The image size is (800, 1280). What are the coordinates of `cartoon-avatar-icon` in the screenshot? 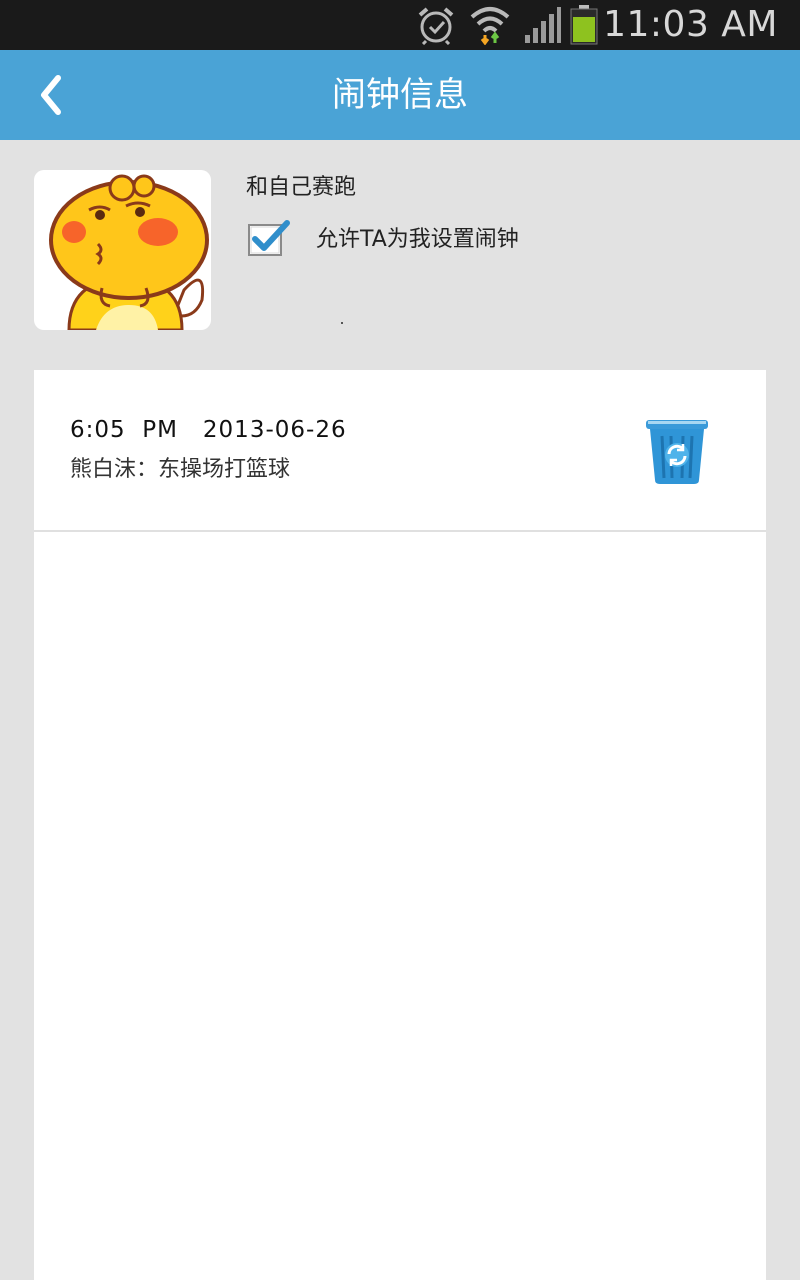 It's located at (129, 252).